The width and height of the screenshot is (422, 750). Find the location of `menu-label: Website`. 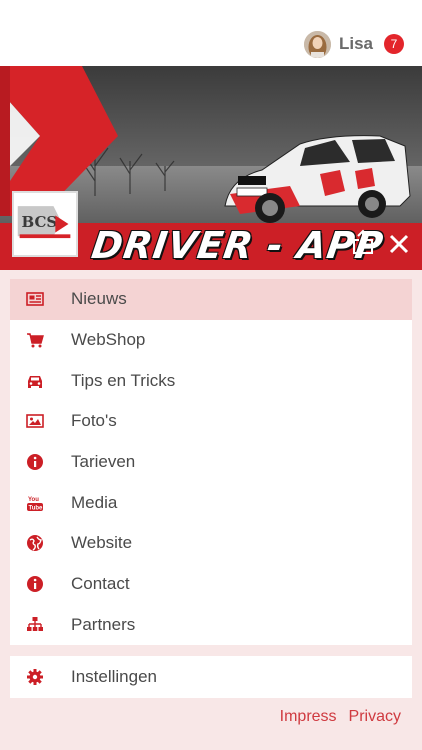

menu-label: Website is located at coordinates (102, 543).